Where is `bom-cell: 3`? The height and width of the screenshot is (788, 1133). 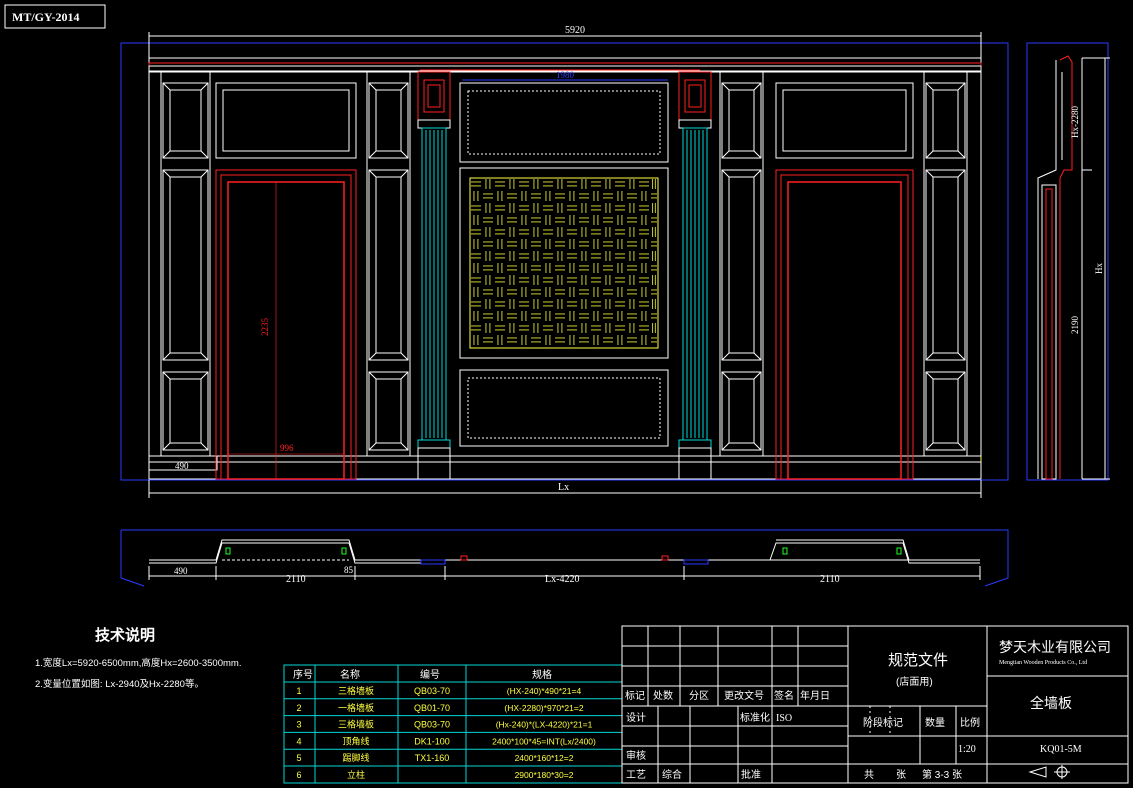
bom-cell: 3 is located at coordinates (298, 725).